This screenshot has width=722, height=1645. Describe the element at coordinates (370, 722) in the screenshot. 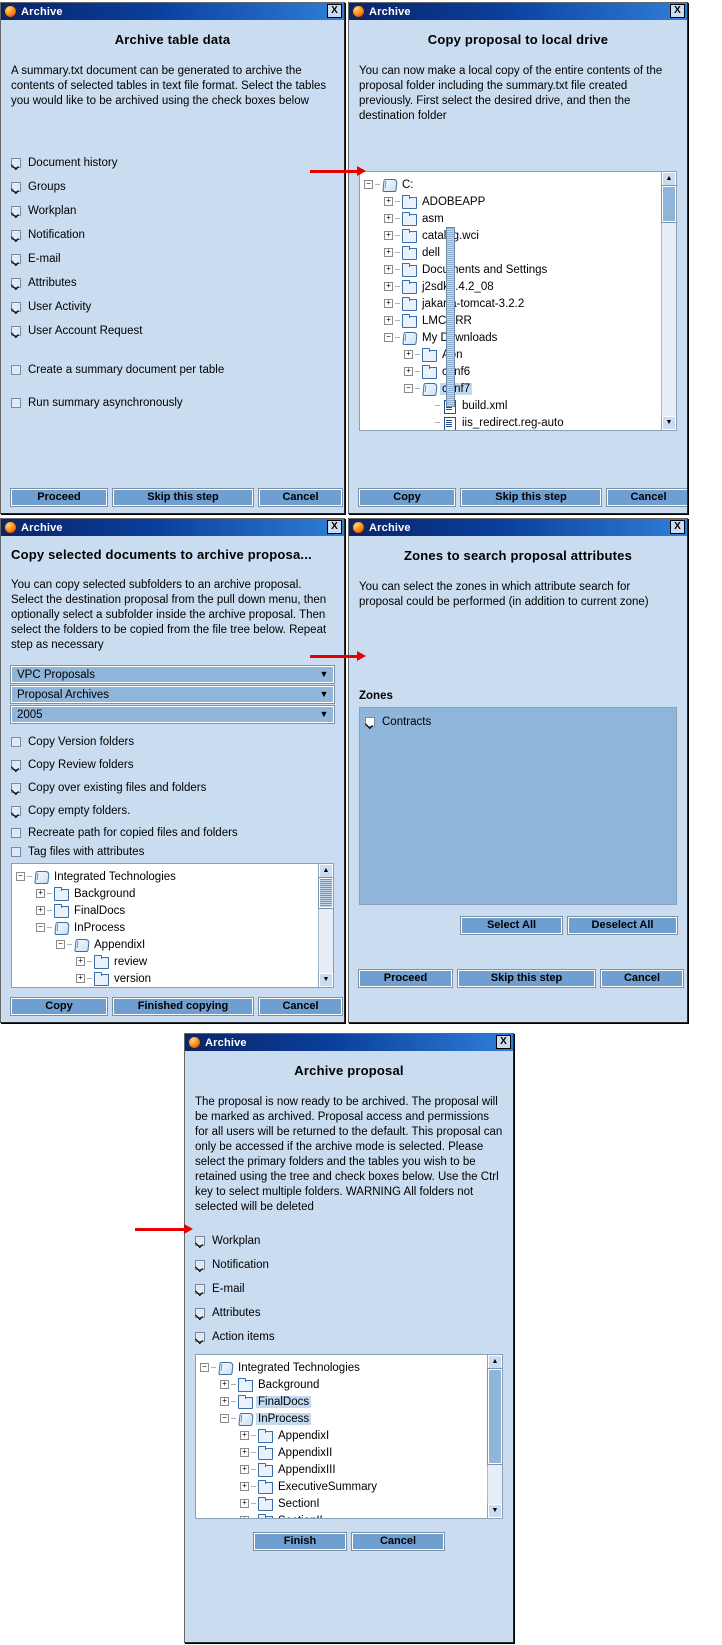

I see `checkbox-zone-contracts` at that location.